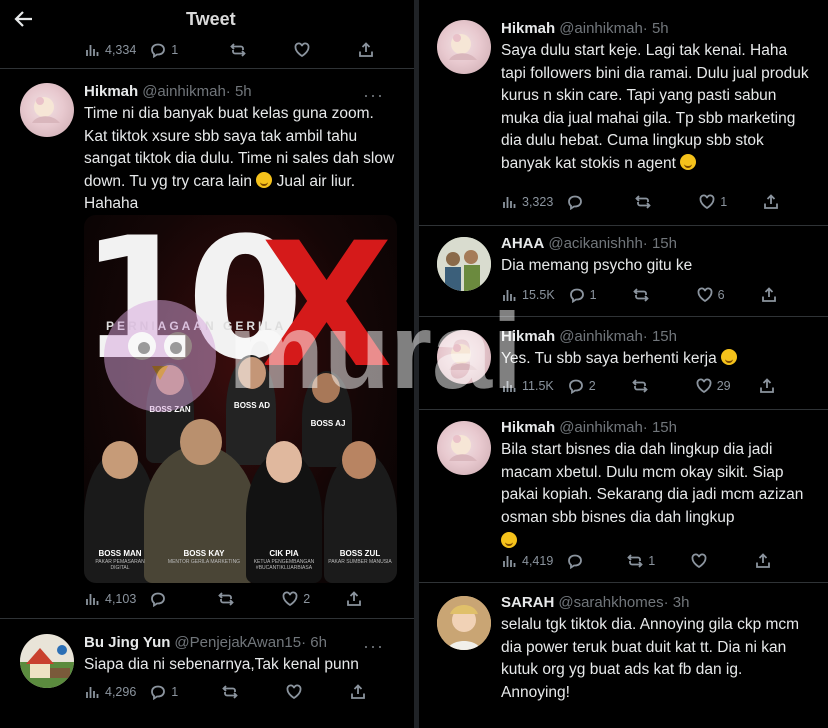  Describe the element at coordinates (204, 562) in the screenshot. I see `poster-person-sub: MENTOR GERILA MARKETING` at that location.